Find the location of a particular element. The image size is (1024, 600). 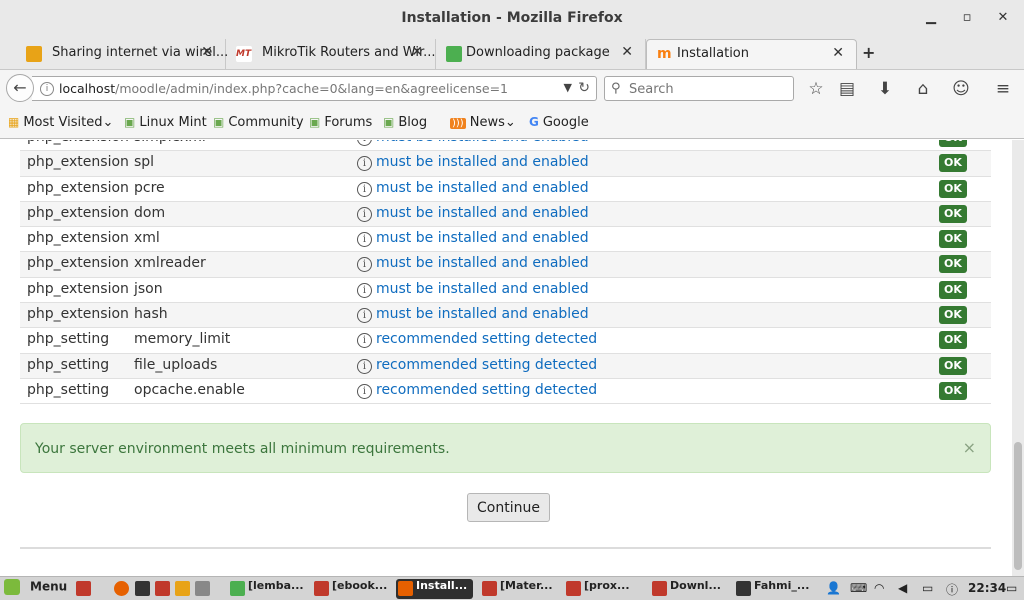

requirement-name: json is located at coordinates (148, 288).